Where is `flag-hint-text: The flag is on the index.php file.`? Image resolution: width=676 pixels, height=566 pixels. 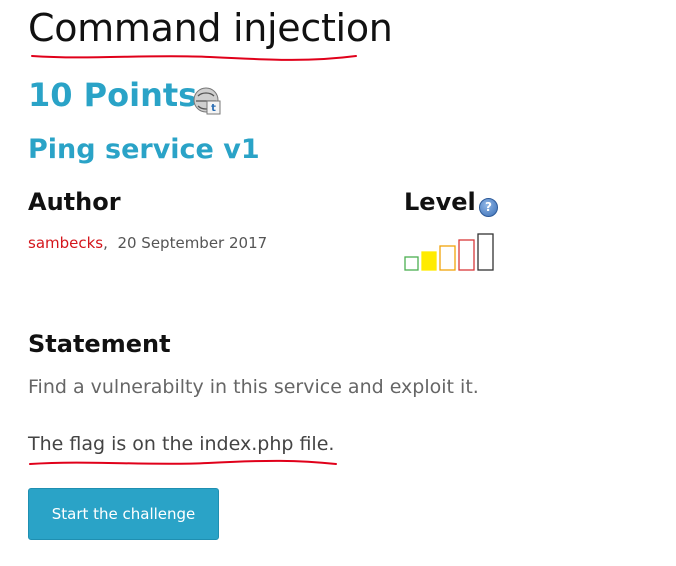 flag-hint-text: The flag is on the index.php file. is located at coordinates (181, 444).